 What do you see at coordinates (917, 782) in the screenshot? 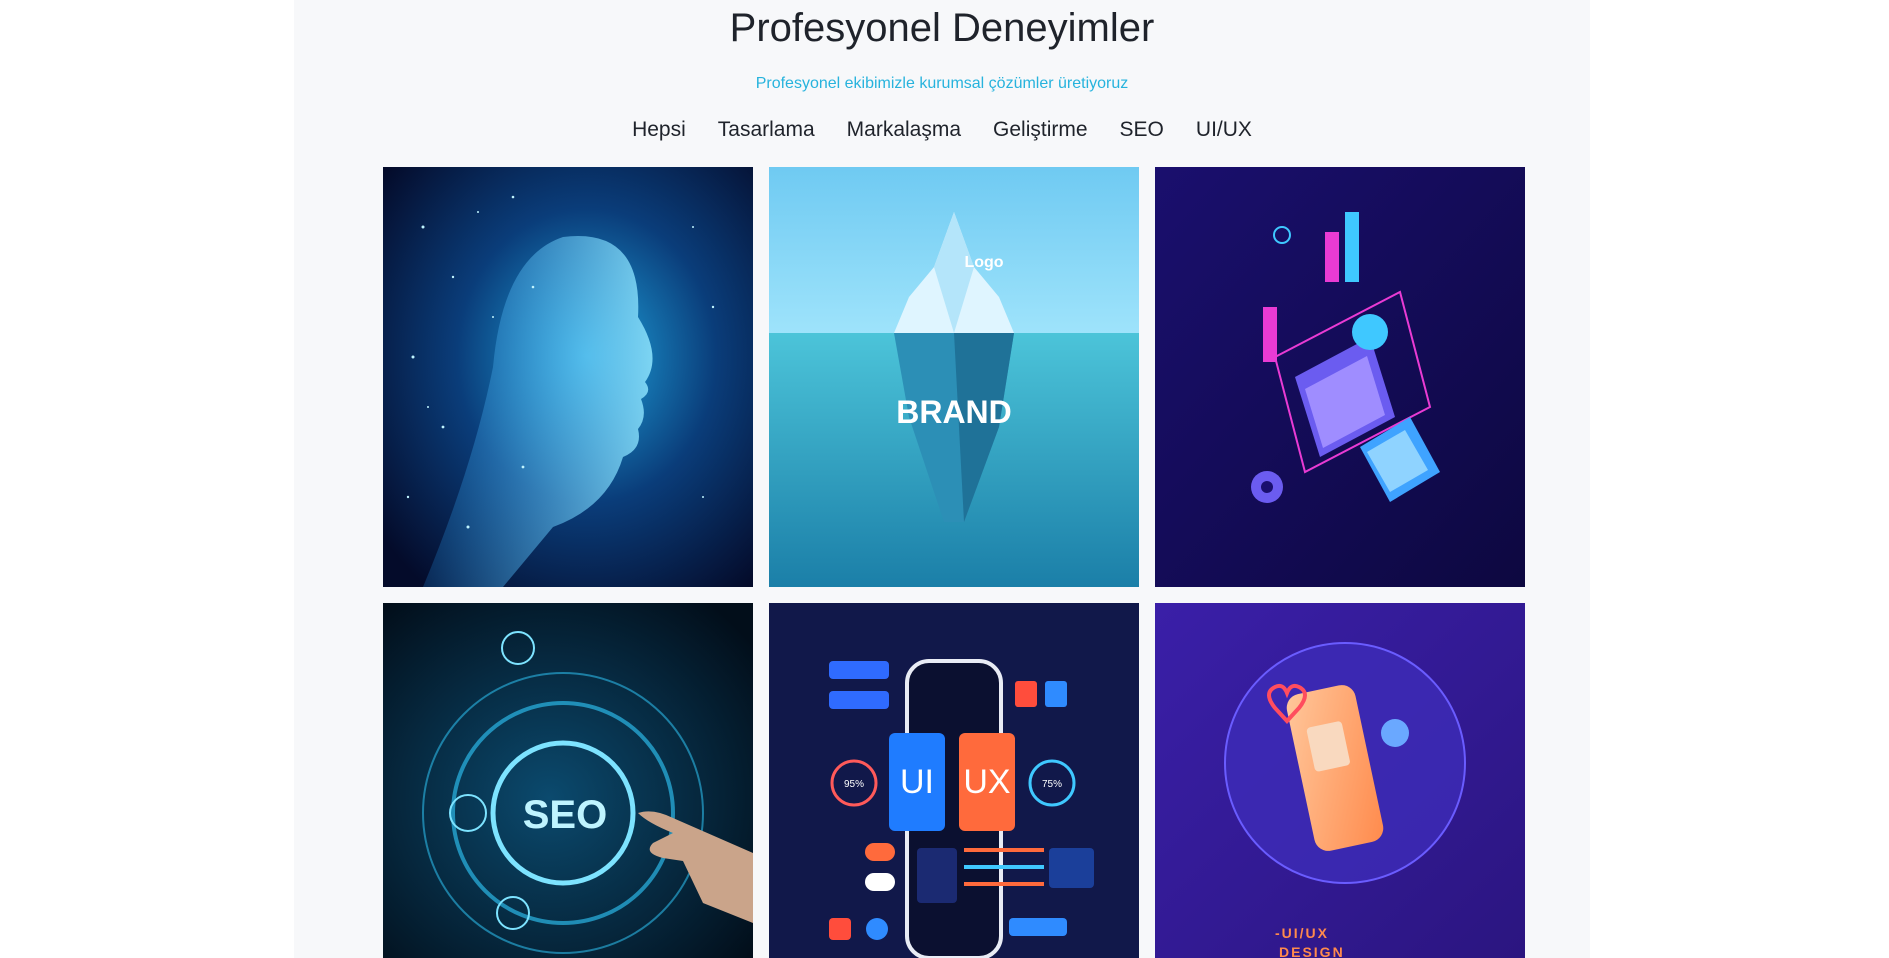
I see `ui-label: UI` at bounding box center [917, 782].